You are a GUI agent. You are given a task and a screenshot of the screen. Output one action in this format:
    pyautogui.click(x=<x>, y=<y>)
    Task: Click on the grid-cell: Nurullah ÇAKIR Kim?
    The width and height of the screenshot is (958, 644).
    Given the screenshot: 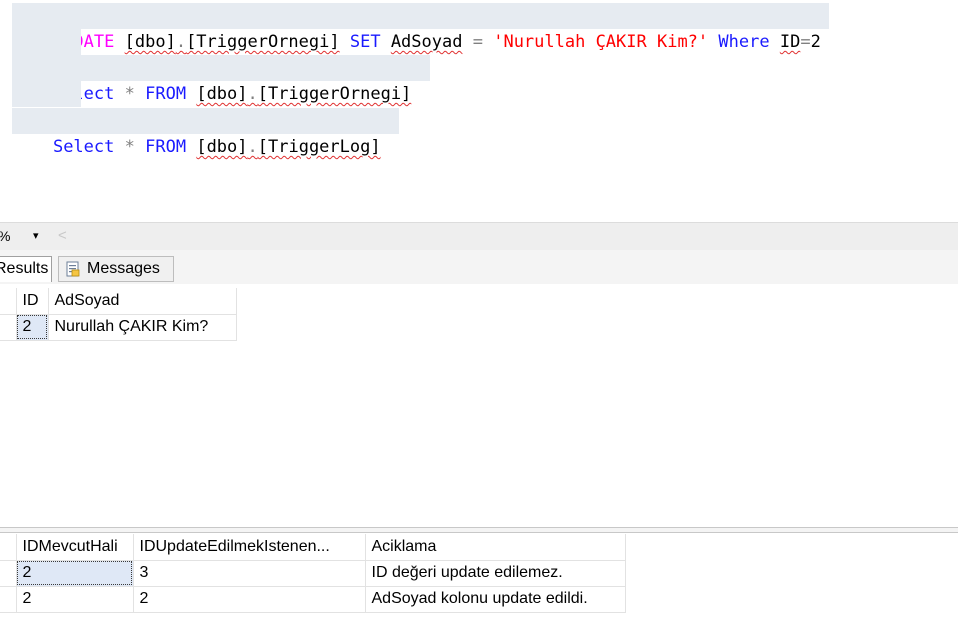 What is the action you would take?
    pyautogui.click(x=142, y=327)
    